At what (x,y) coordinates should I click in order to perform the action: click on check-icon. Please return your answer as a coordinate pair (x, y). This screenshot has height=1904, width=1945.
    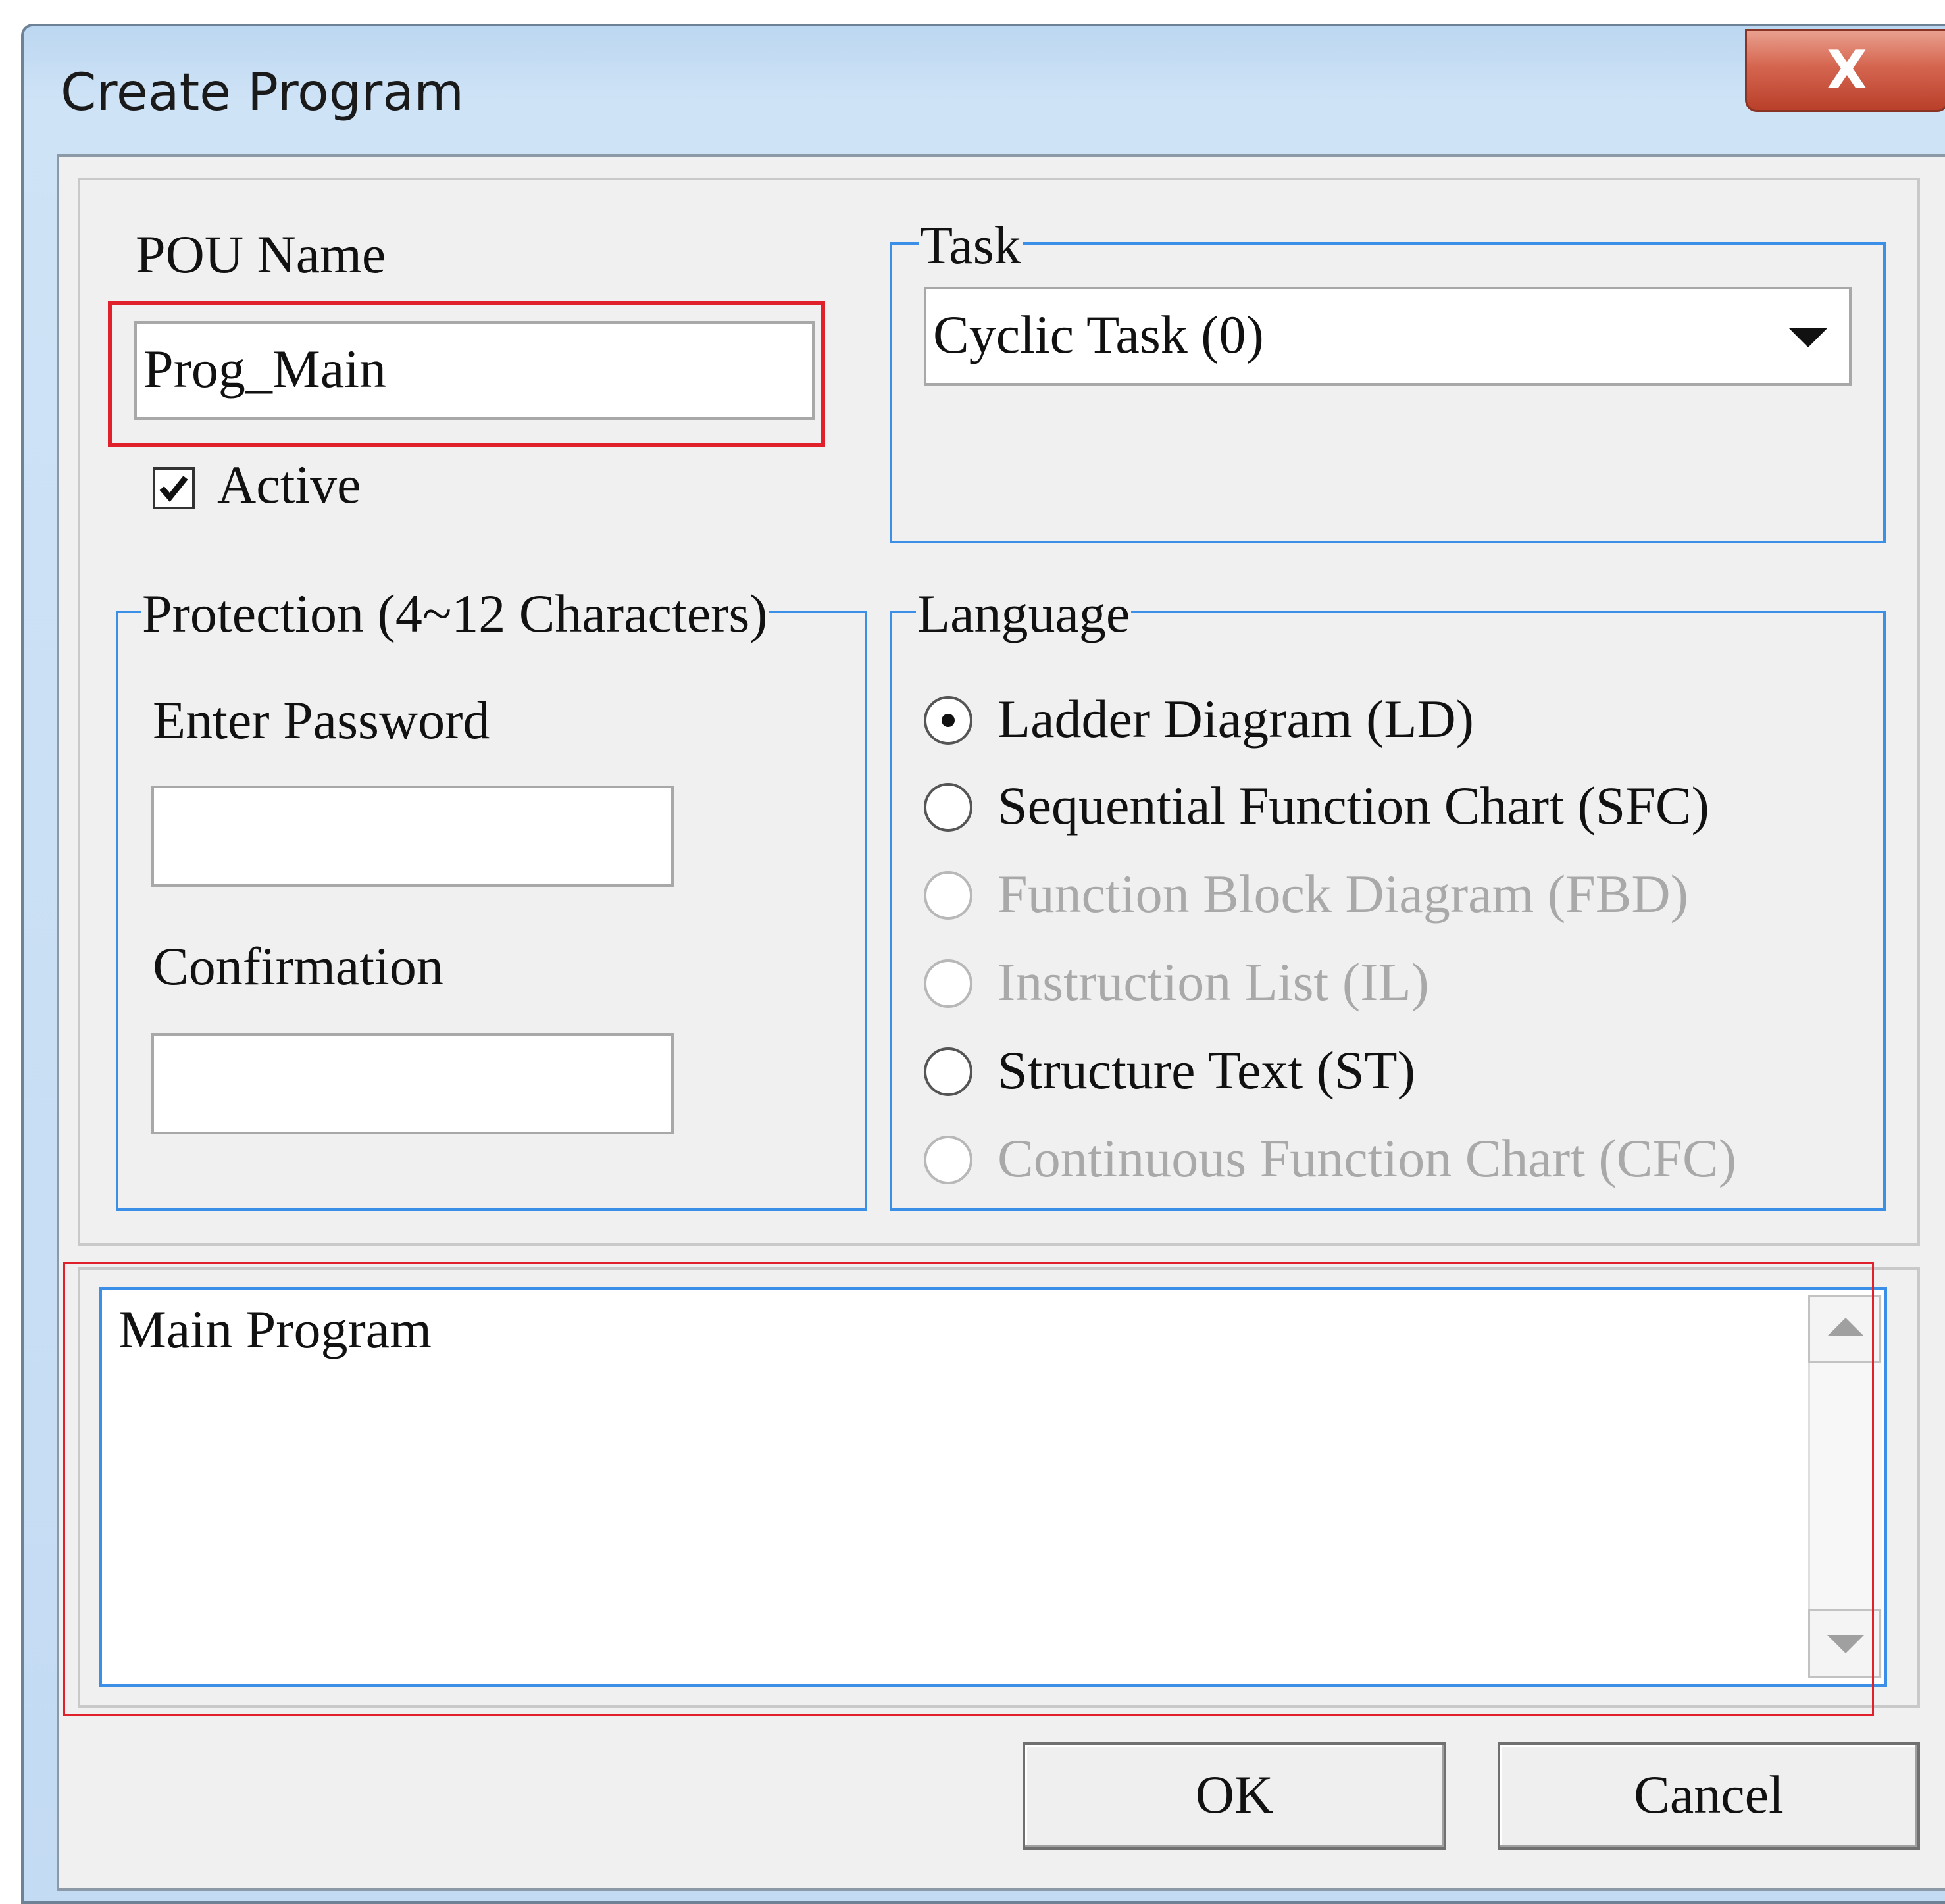
    Looking at the image, I should click on (173, 489).